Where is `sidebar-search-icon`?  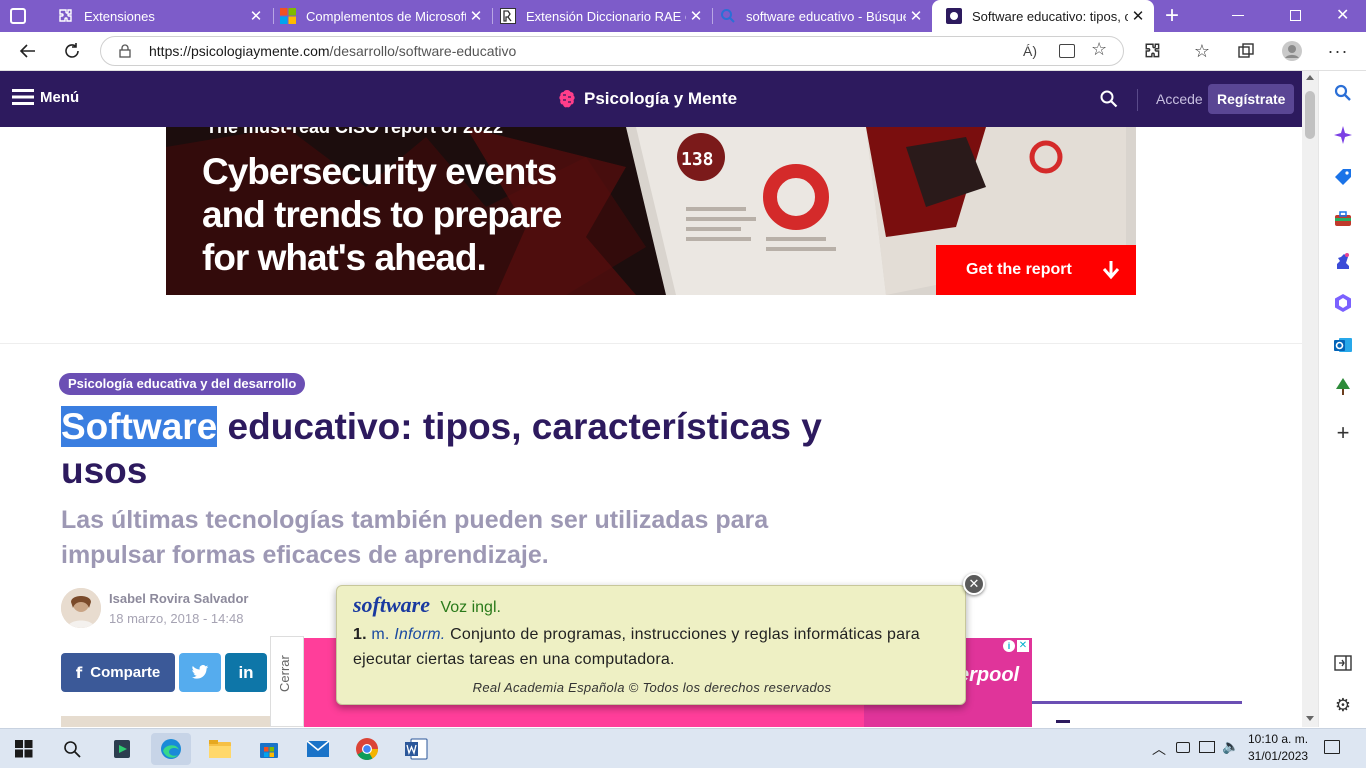
sidebar-search-icon is located at coordinates (1343, 93).